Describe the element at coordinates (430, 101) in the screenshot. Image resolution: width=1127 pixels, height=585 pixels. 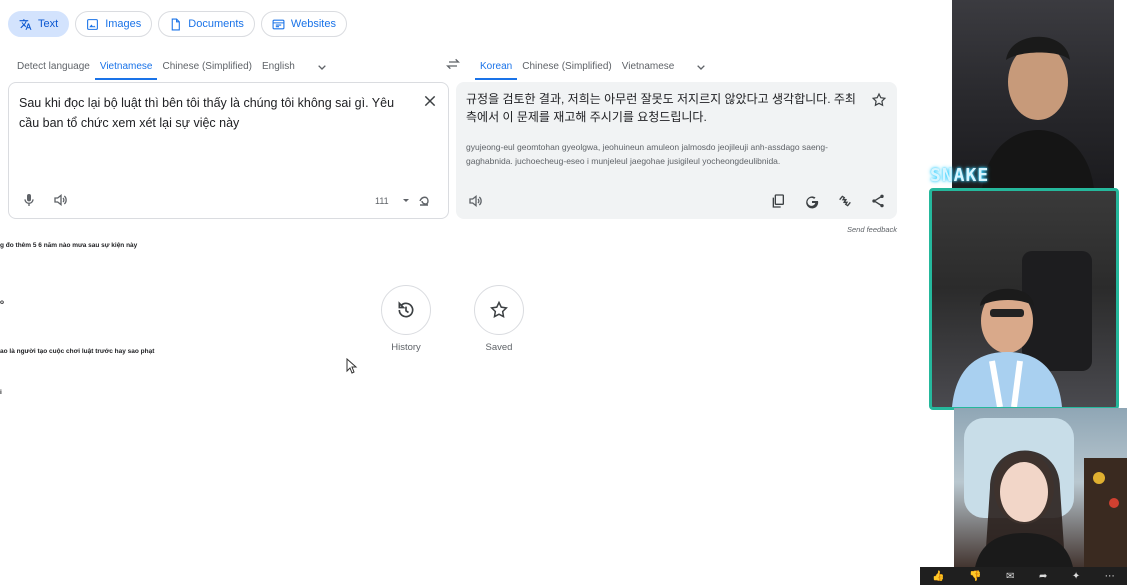
I see `close-icon` at that location.